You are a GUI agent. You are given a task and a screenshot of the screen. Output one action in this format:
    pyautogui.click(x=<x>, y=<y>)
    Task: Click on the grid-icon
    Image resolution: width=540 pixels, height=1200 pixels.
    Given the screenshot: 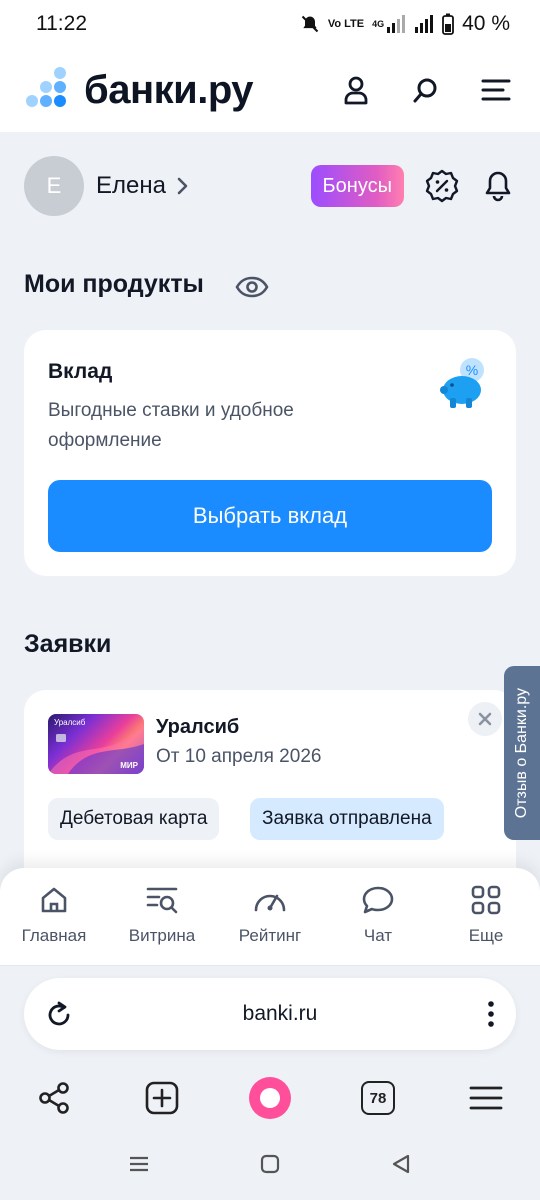 What is the action you would take?
    pyautogui.click(x=486, y=900)
    